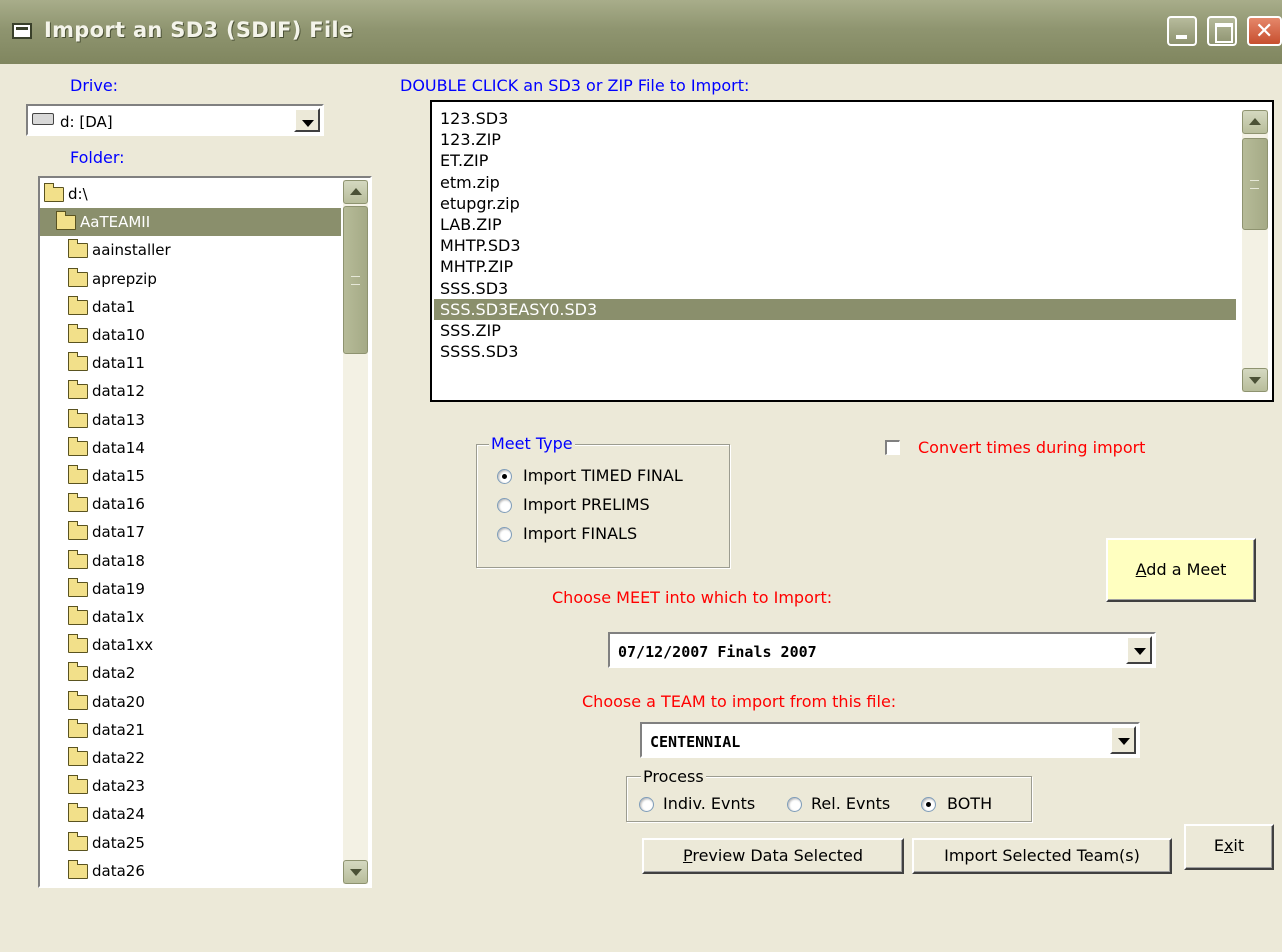 The width and height of the screenshot is (1282, 952). Describe the element at coordinates (175, 120) in the screenshot. I see `drive-combo: d: [DA]` at that location.